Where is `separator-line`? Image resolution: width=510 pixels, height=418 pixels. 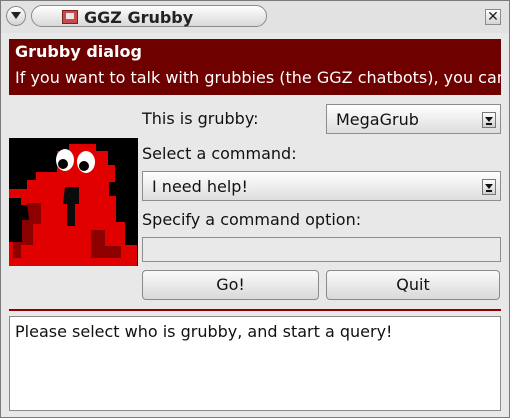 separator-line is located at coordinates (255, 310).